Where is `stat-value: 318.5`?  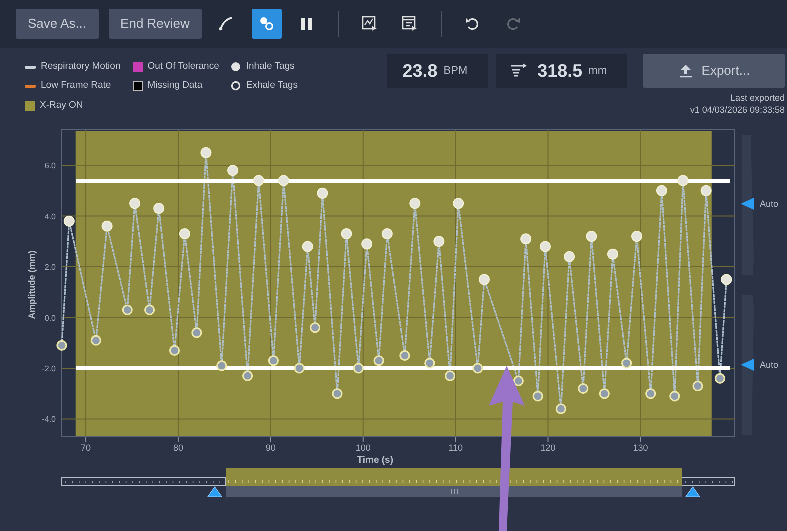 stat-value: 318.5 is located at coordinates (560, 71).